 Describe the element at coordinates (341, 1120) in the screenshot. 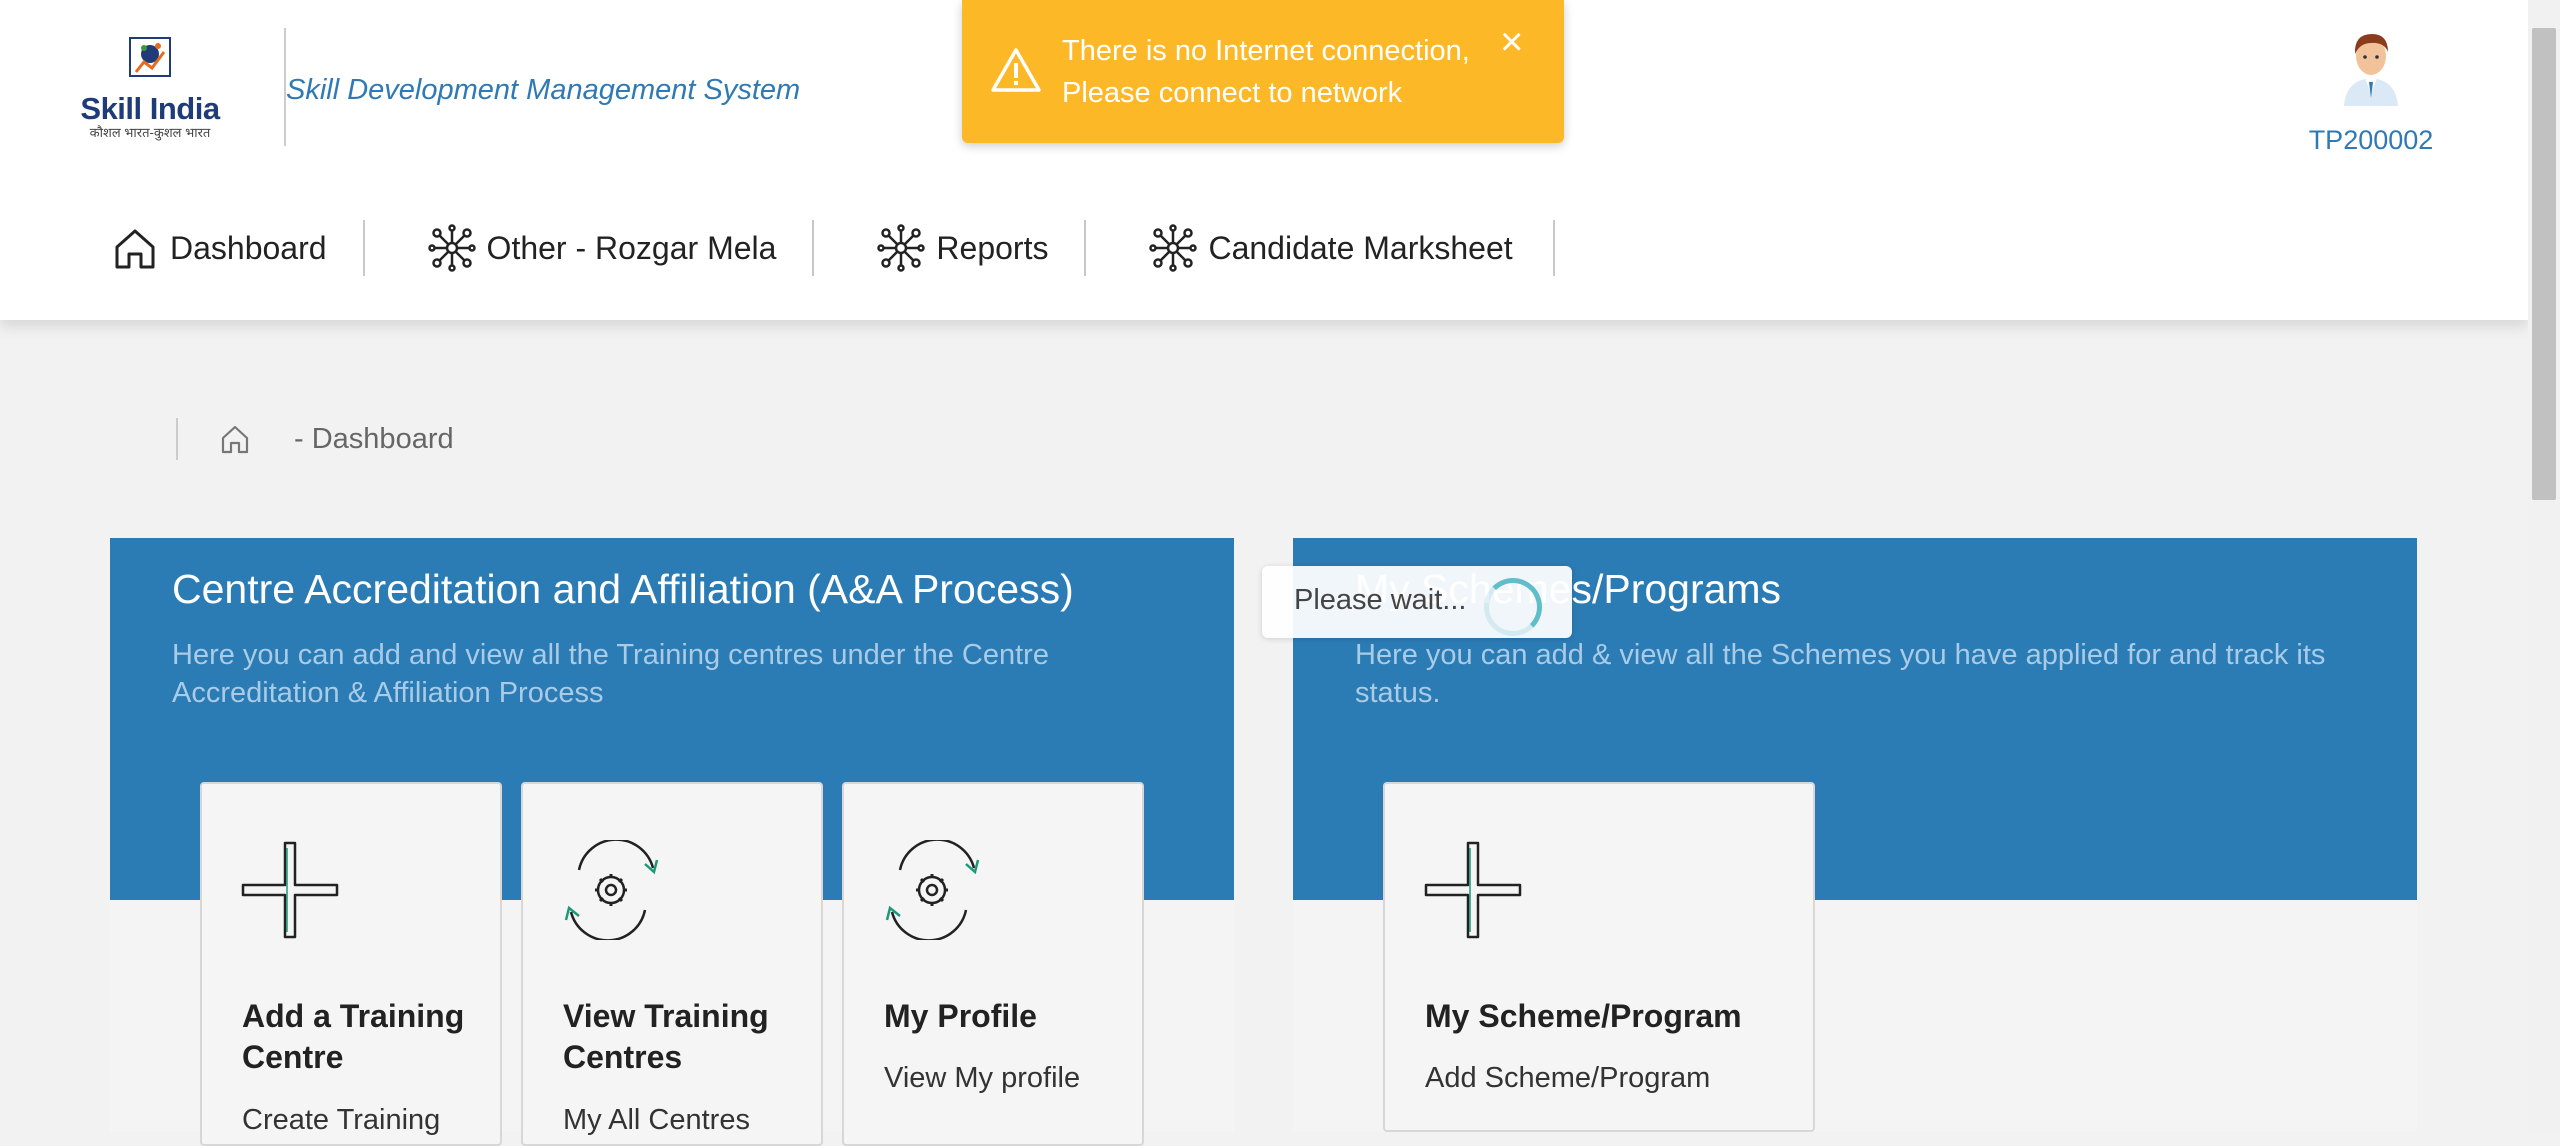

I see `card-subtitle: Create Training` at that location.